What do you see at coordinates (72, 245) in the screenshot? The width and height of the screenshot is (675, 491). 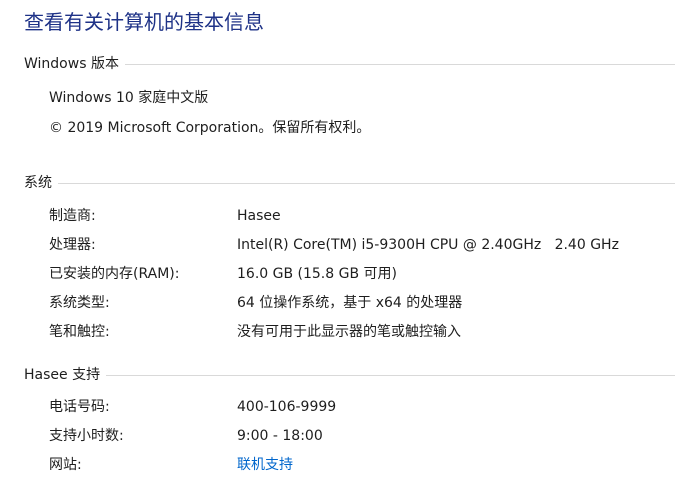 I see `processor-label: 处理器:` at bounding box center [72, 245].